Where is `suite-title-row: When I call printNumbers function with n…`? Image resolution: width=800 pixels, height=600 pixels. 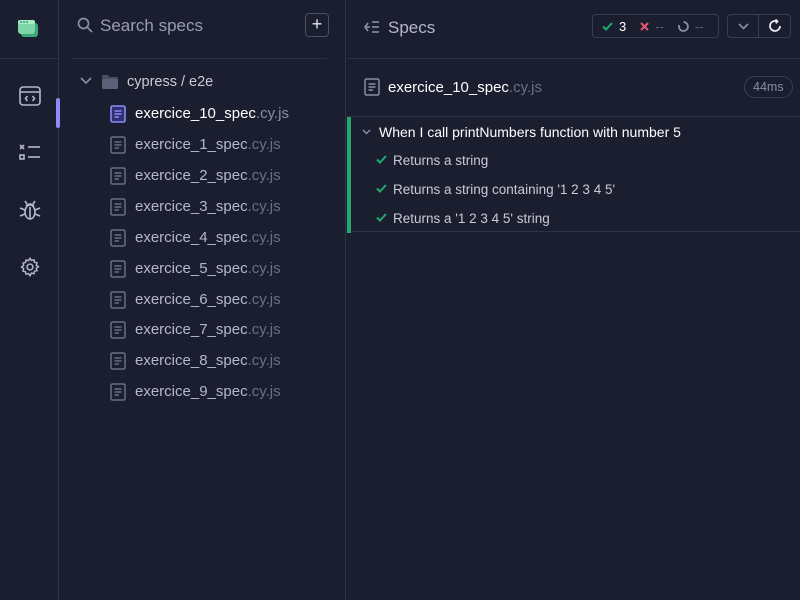
suite-title-row: When I call printNumbers function with n… is located at coordinates (573, 133).